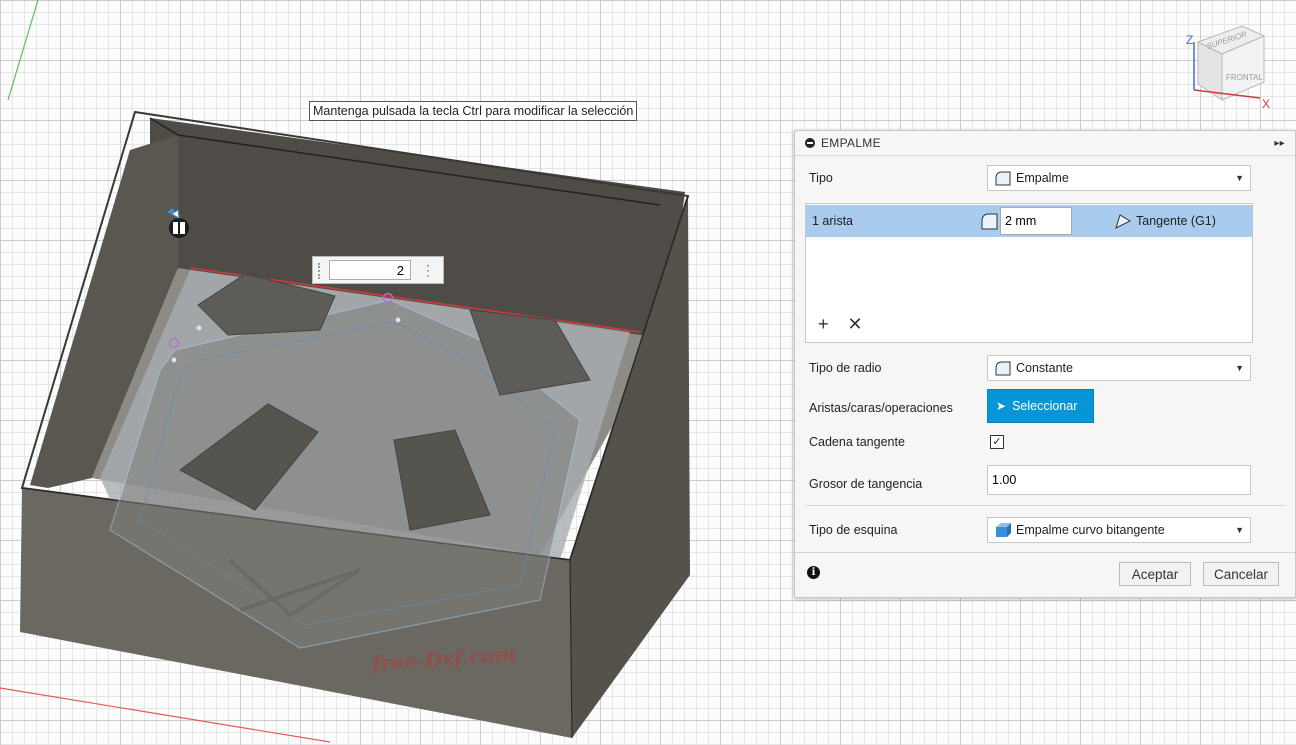 The width and height of the screenshot is (1296, 745). I want to click on ok-button: Aceptar, so click(1155, 574).